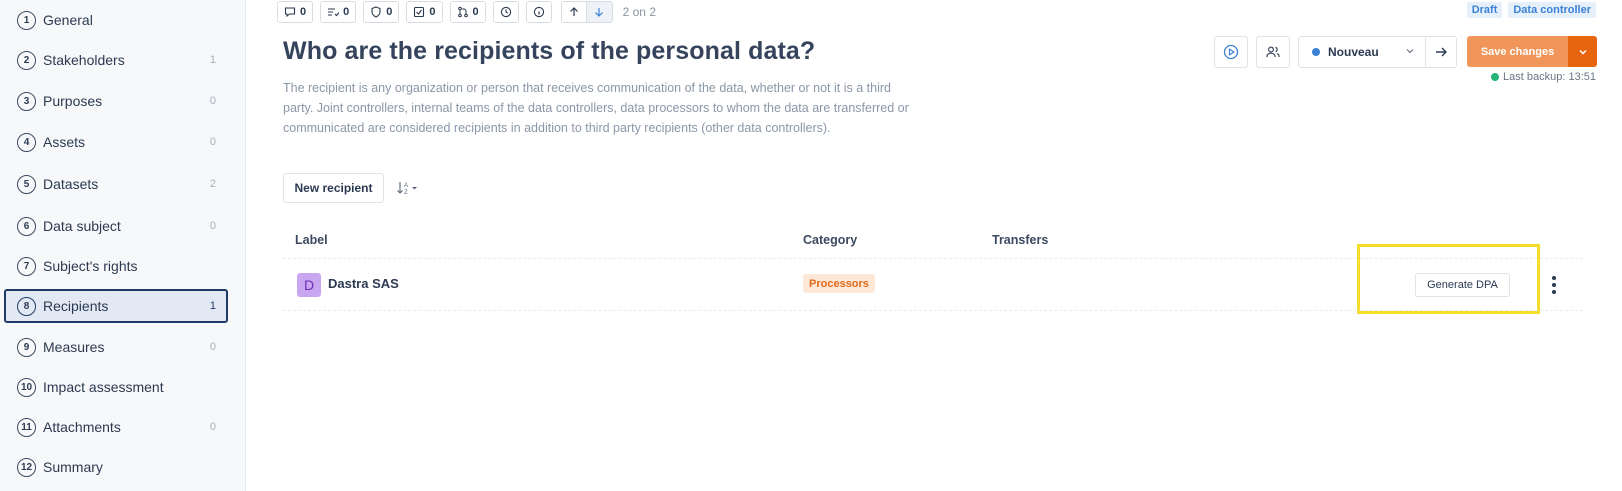 This screenshot has width=1622, height=491. What do you see at coordinates (1316, 52) in the screenshot?
I see `status-dot` at bounding box center [1316, 52].